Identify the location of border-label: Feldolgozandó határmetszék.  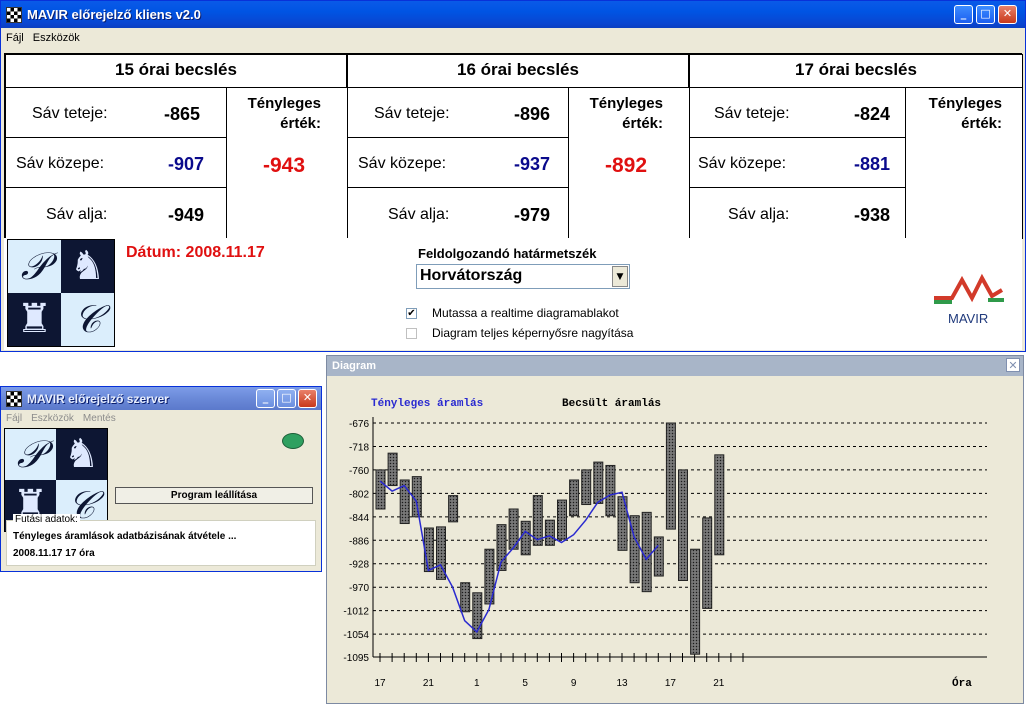
(507, 253).